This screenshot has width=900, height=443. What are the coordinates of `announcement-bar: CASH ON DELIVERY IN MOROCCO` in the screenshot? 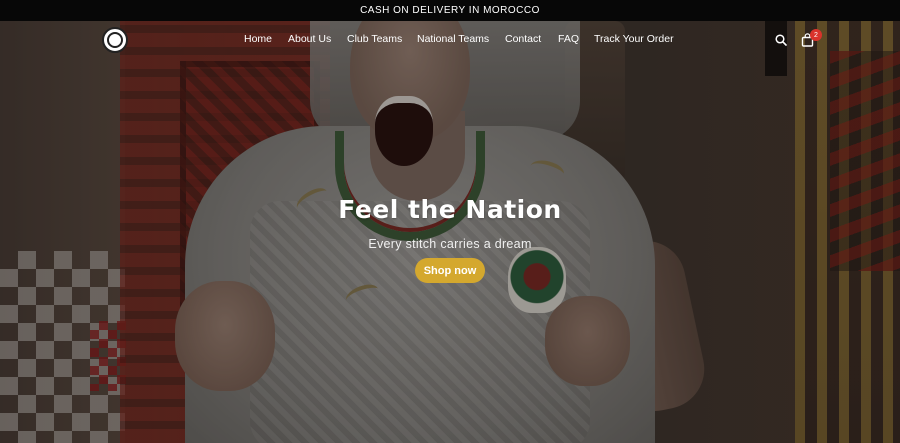 It's located at (450, 10).